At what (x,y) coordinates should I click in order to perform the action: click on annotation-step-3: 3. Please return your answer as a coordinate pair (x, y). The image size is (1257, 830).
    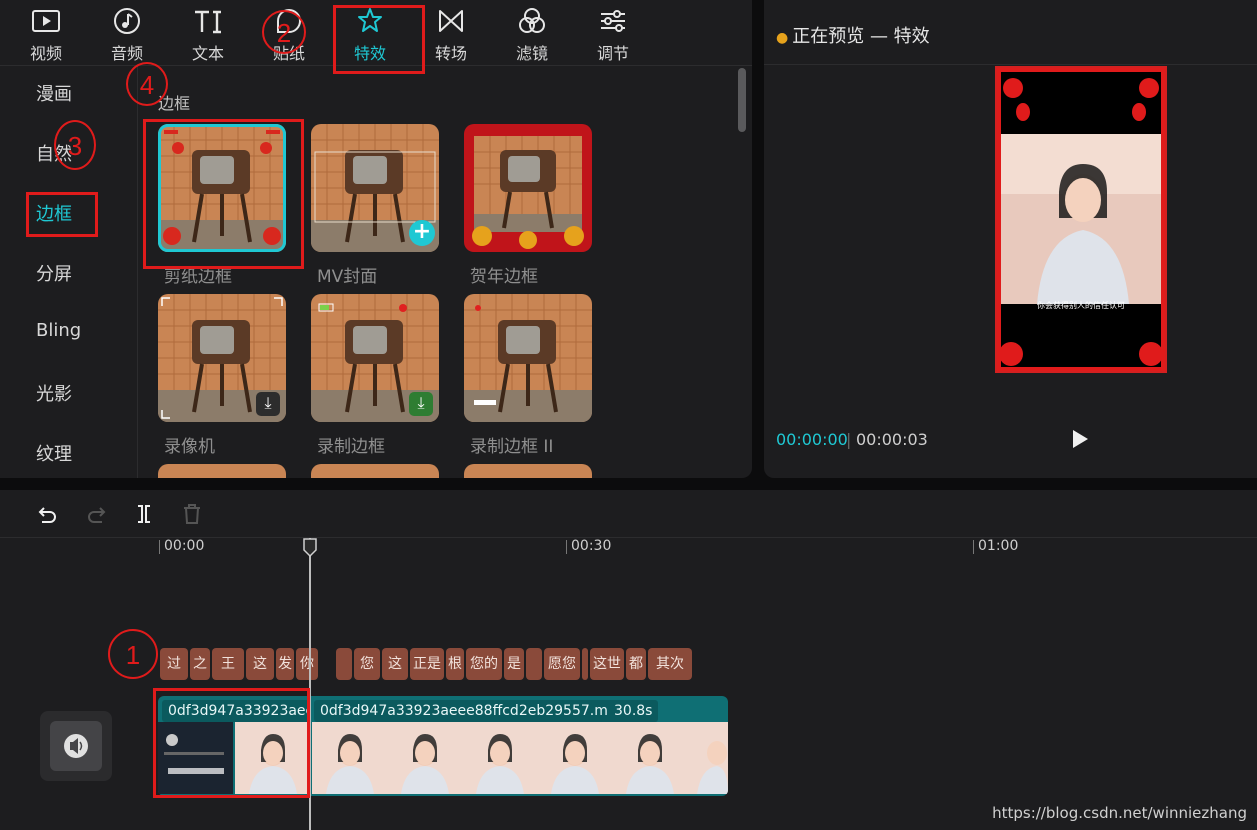
    Looking at the image, I should click on (75, 145).